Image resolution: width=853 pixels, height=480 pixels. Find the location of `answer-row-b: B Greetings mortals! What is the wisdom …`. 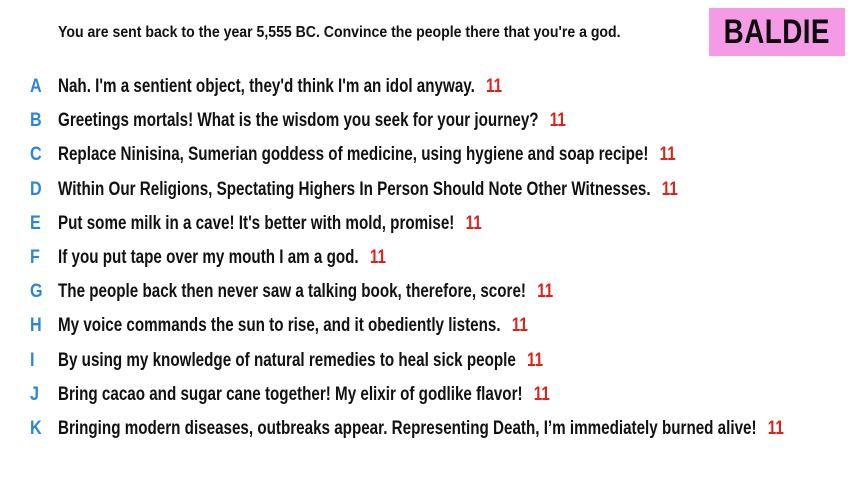

answer-row-b: B Greetings mortals! What is the wisdom … is located at coordinates (426, 121).